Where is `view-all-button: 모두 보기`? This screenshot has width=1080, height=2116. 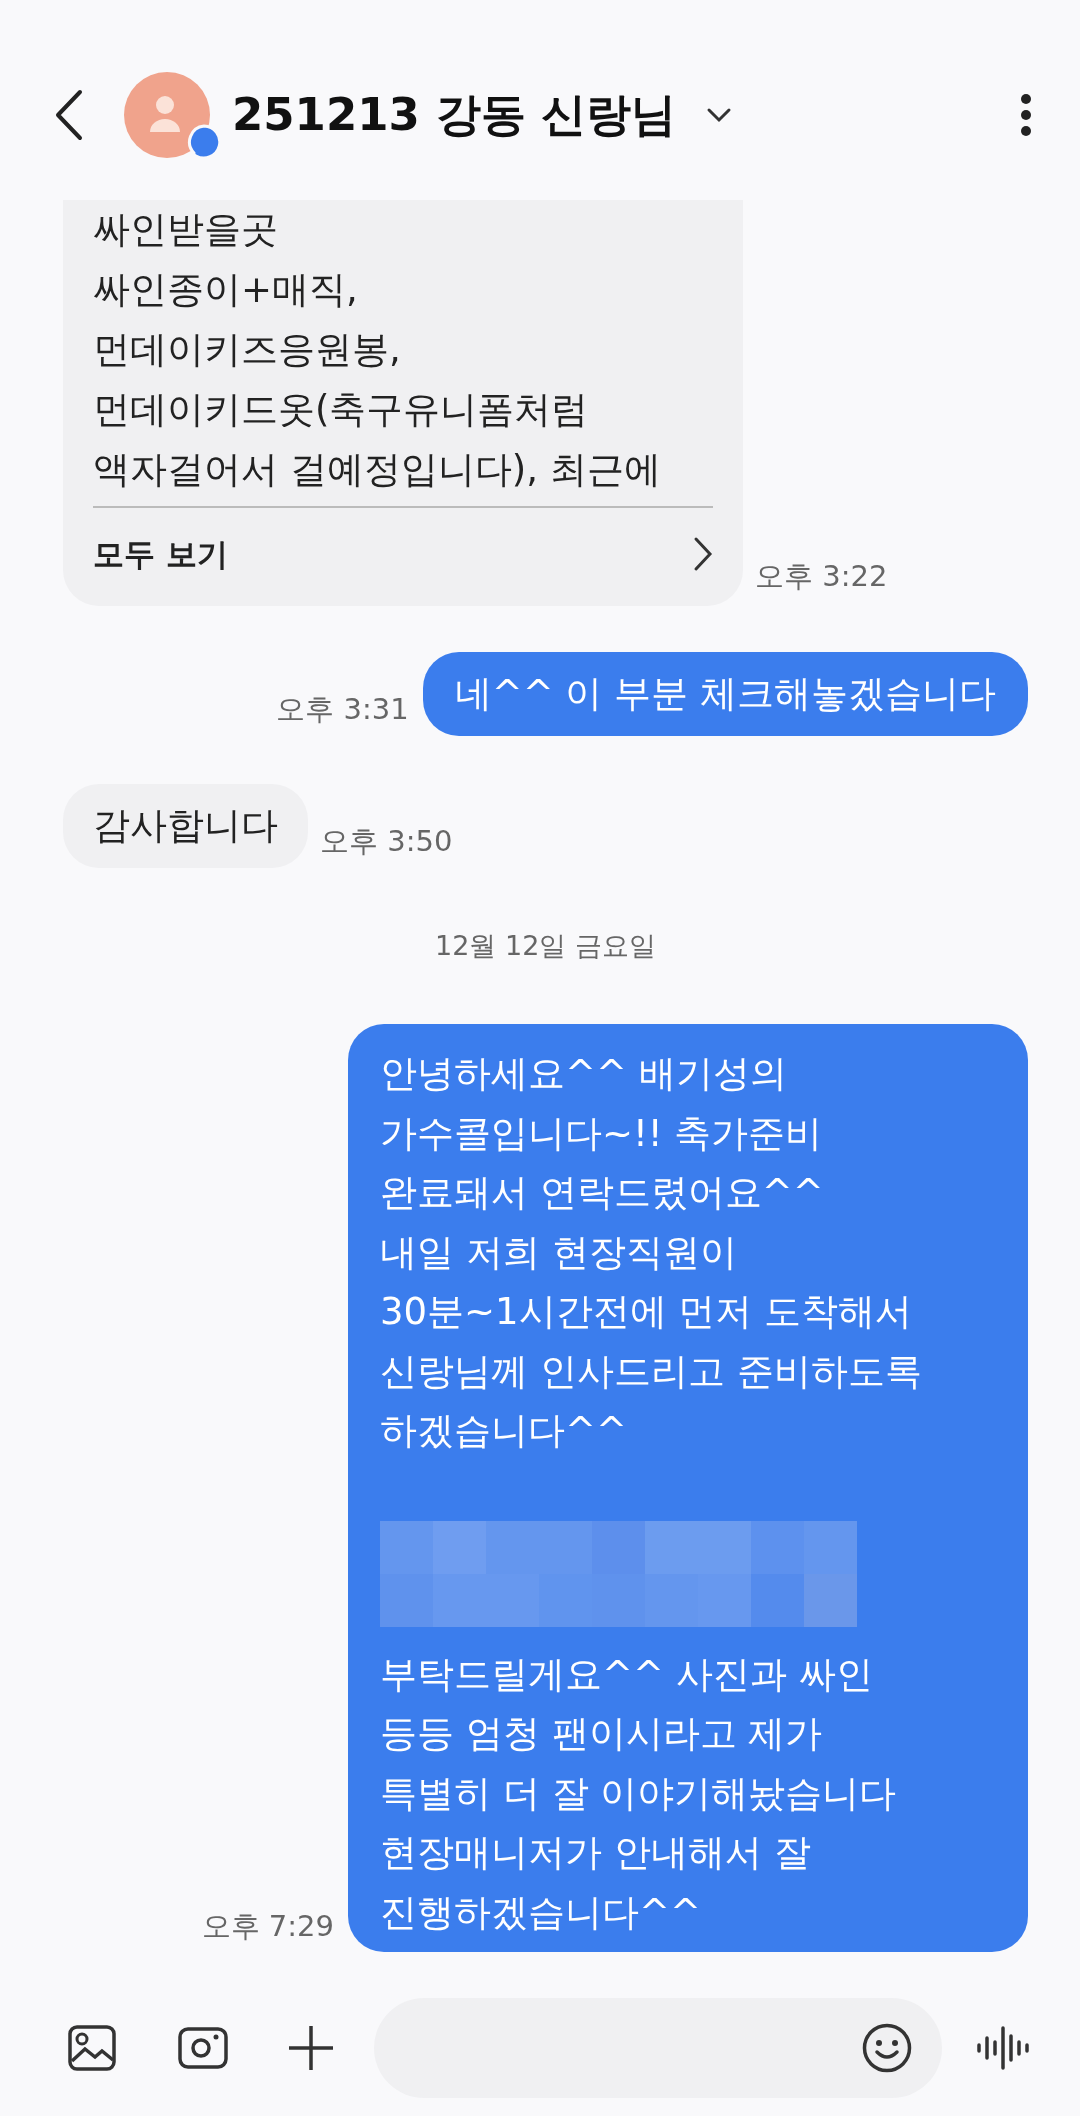
view-all-button: 모두 보기 is located at coordinates (403, 554).